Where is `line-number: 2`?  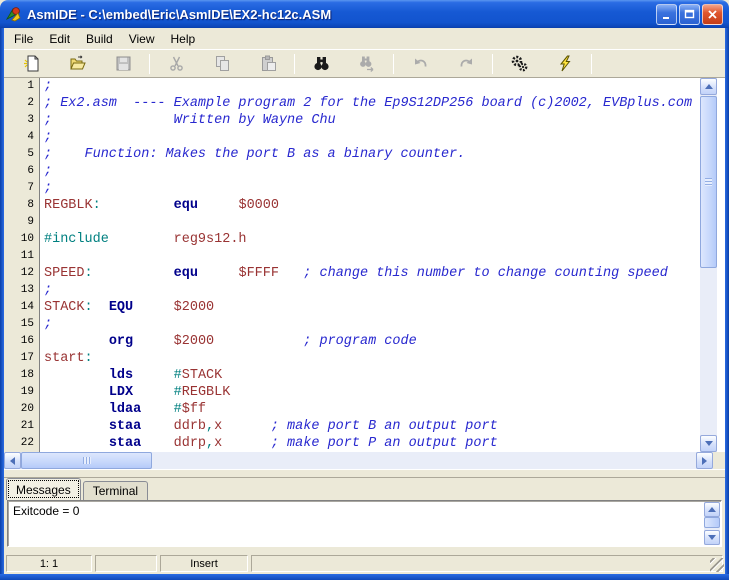
line-number: 2 is located at coordinates (22, 103).